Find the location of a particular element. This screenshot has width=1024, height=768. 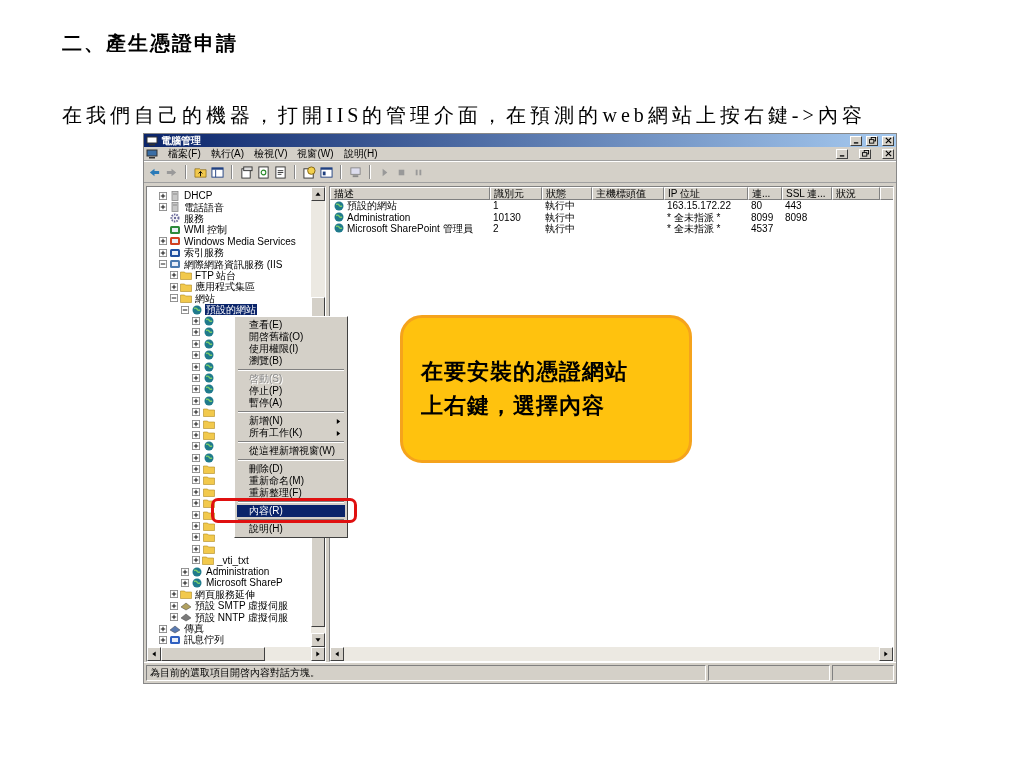

table-cell: 1 is located at coordinates (496, 206).